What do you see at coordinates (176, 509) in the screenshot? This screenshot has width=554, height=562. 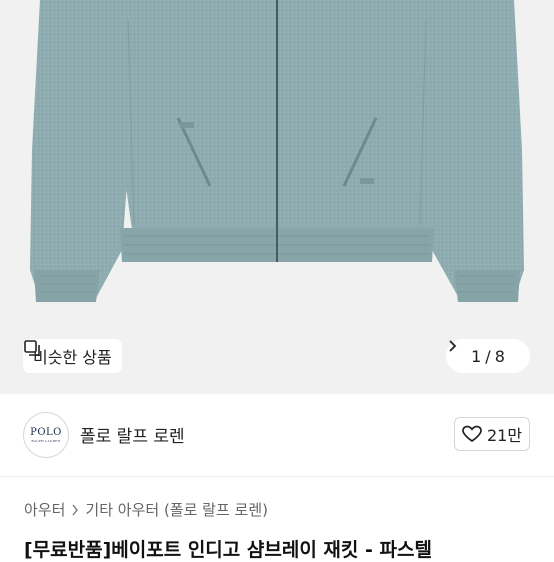 I see `breadcrumb-item-other-outer: 기타 아우터 (폴로 랄프 로렌)` at bounding box center [176, 509].